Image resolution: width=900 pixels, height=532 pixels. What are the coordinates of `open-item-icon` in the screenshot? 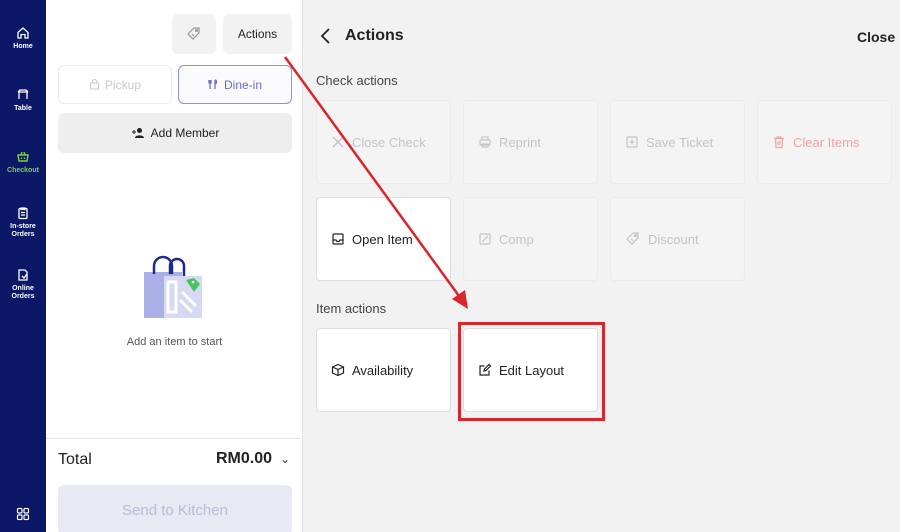 It's located at (338, 239).